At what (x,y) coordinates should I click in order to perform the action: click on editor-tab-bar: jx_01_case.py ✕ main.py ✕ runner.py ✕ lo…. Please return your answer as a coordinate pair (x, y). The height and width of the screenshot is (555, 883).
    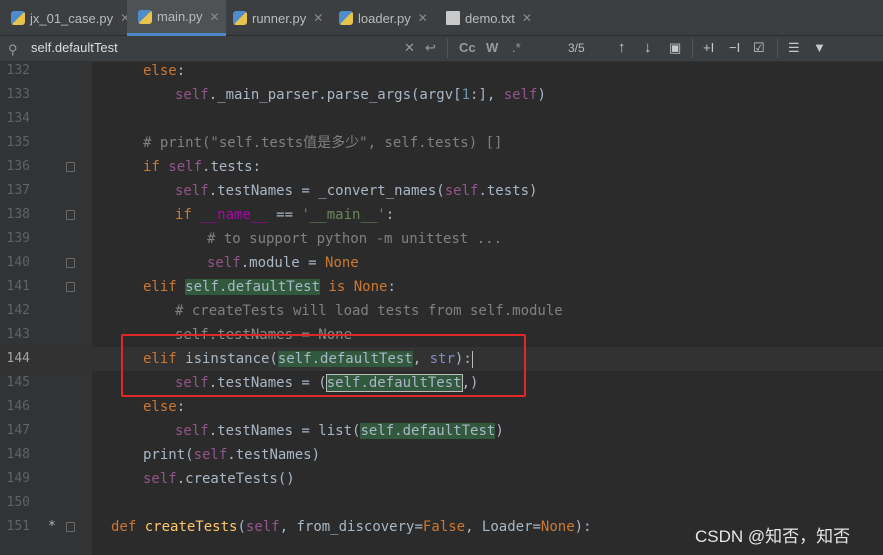
    Looking at the image, I should click on (441, 18).